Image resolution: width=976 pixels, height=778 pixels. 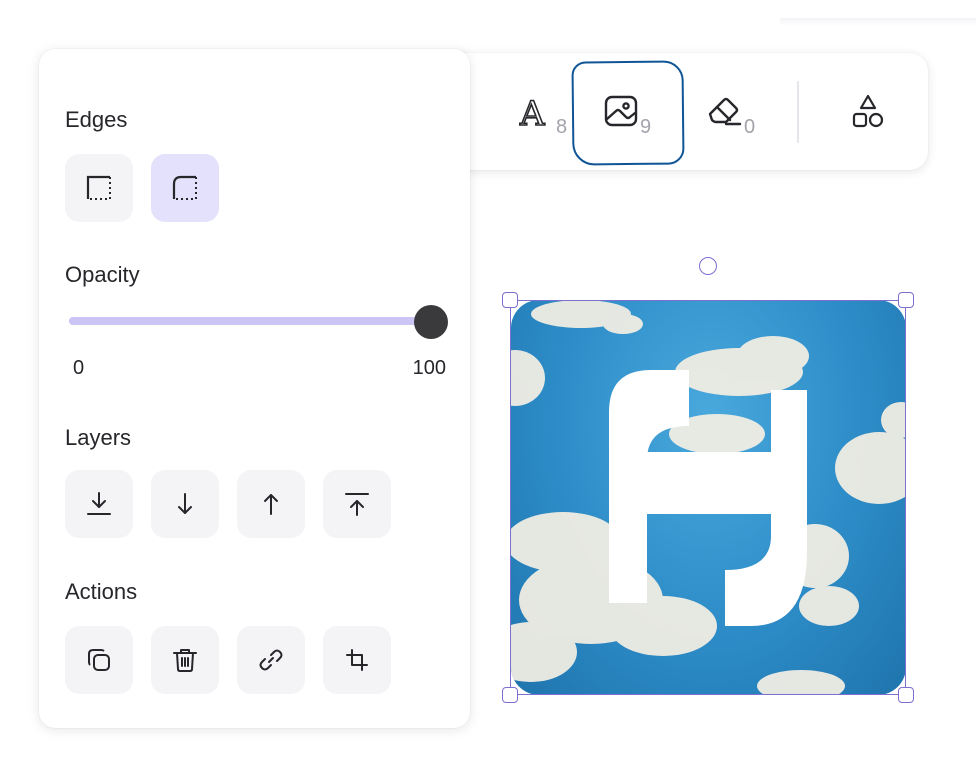 I want to click on duplicate-icon, so click(x=99, y=660).